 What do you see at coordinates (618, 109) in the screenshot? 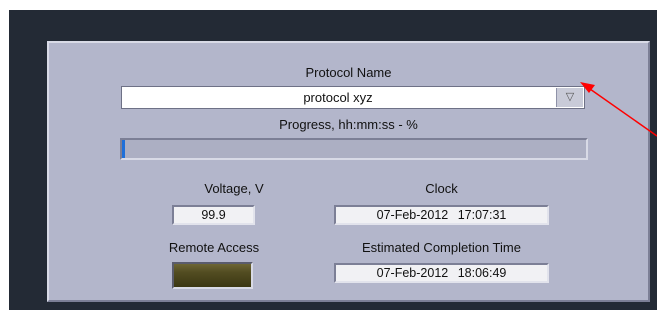
I see `red-arrow-annotation-icon` at bounding box center [618, 109].